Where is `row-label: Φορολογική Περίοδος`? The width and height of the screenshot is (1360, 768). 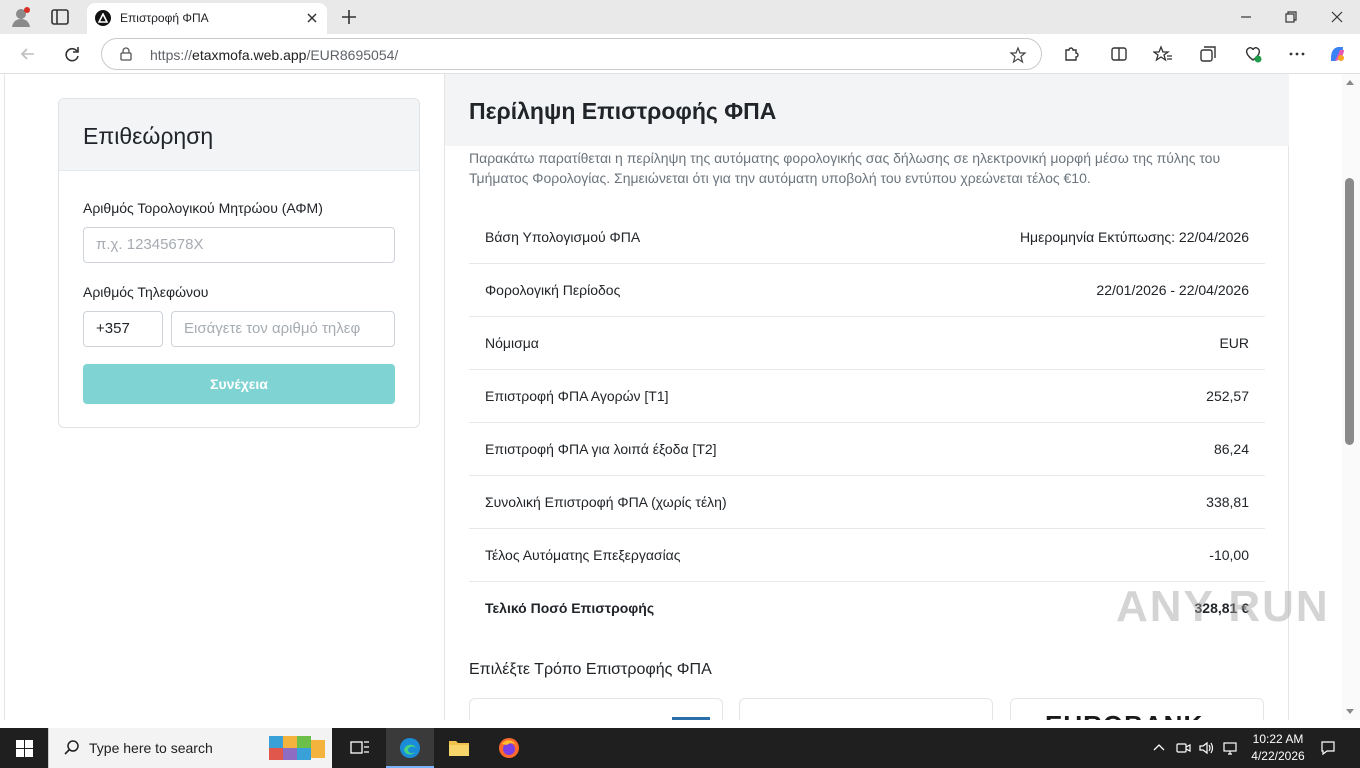
row-label: Φορολογική Περίοδος is located at coordinates (553, 290).